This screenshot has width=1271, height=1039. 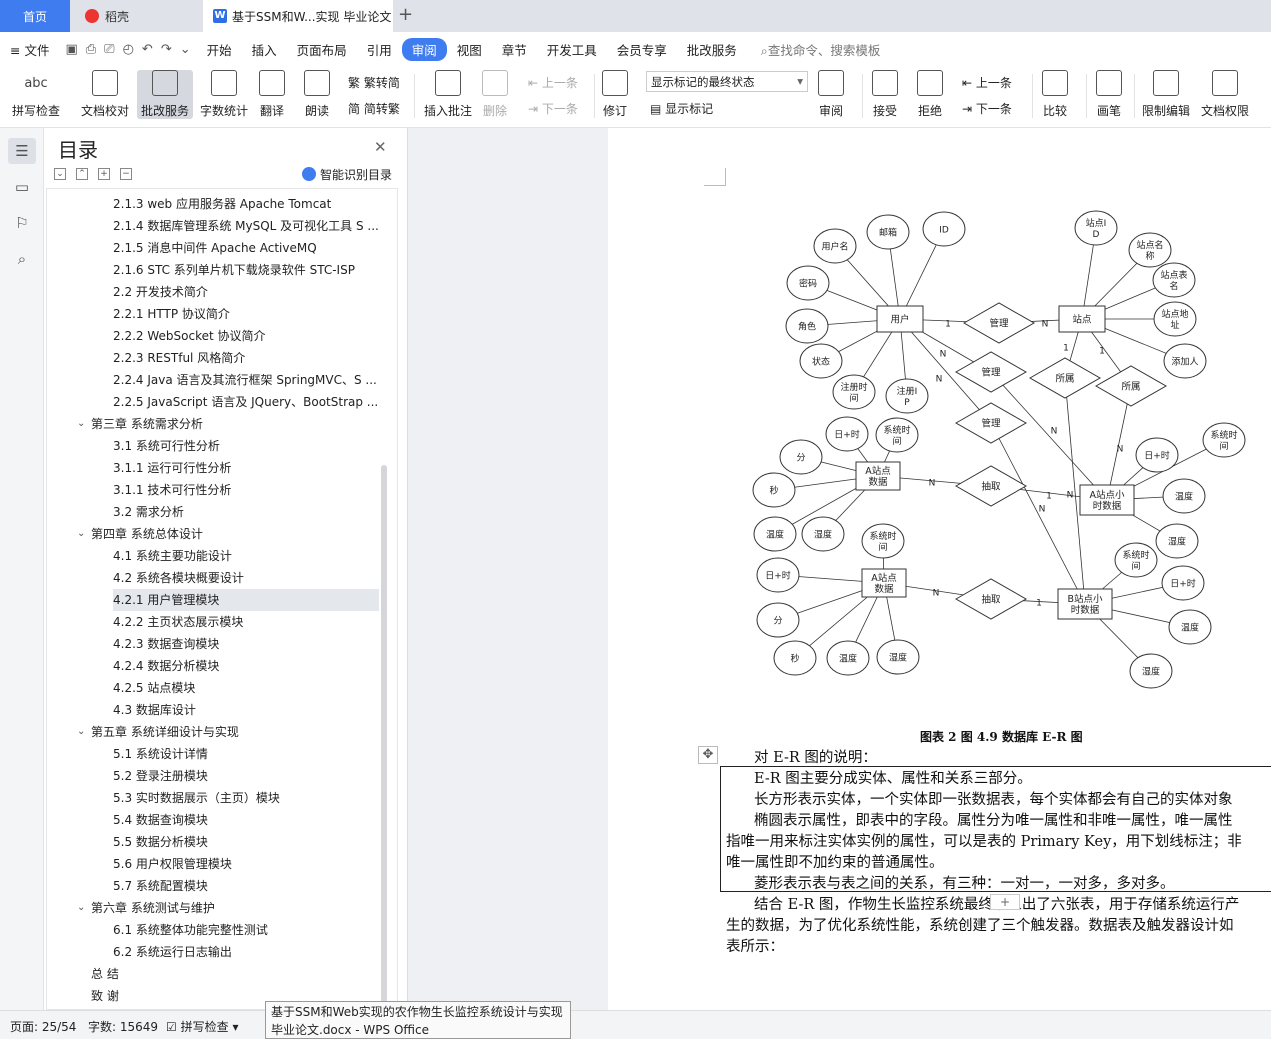 I want to click on add-row-button: +, so click(x=1005, y=902).